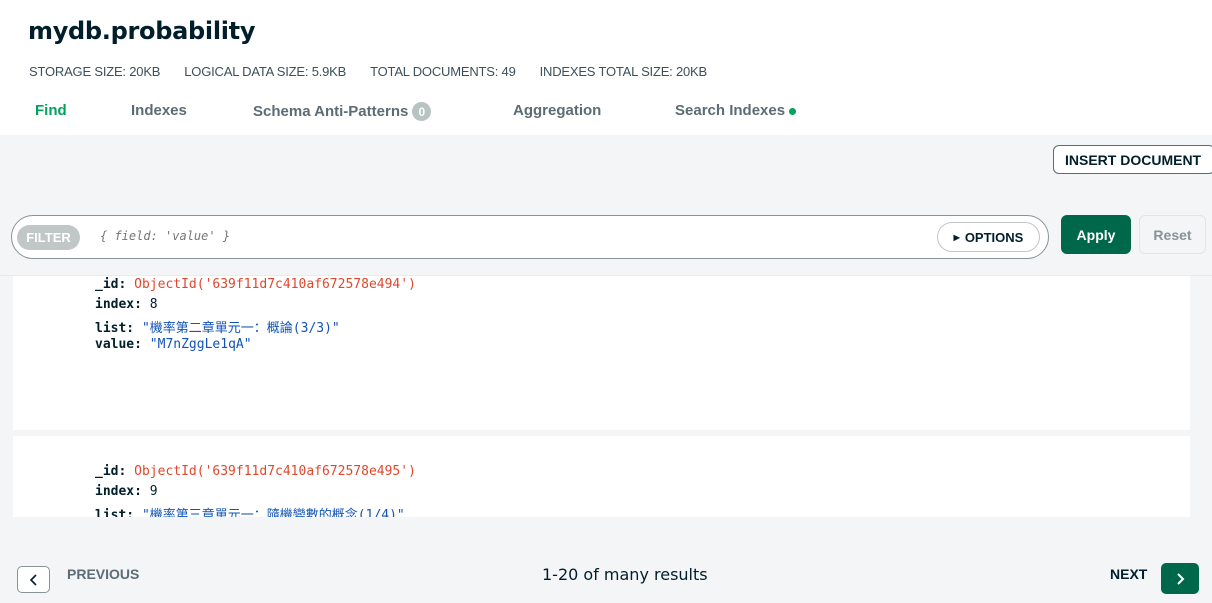 This screenshot has width=1212, height=603. What do you see at coordinates (142, 31) in the screenshot?
I see `collection-title: mydb.probability` at bounding box center [142, 31].